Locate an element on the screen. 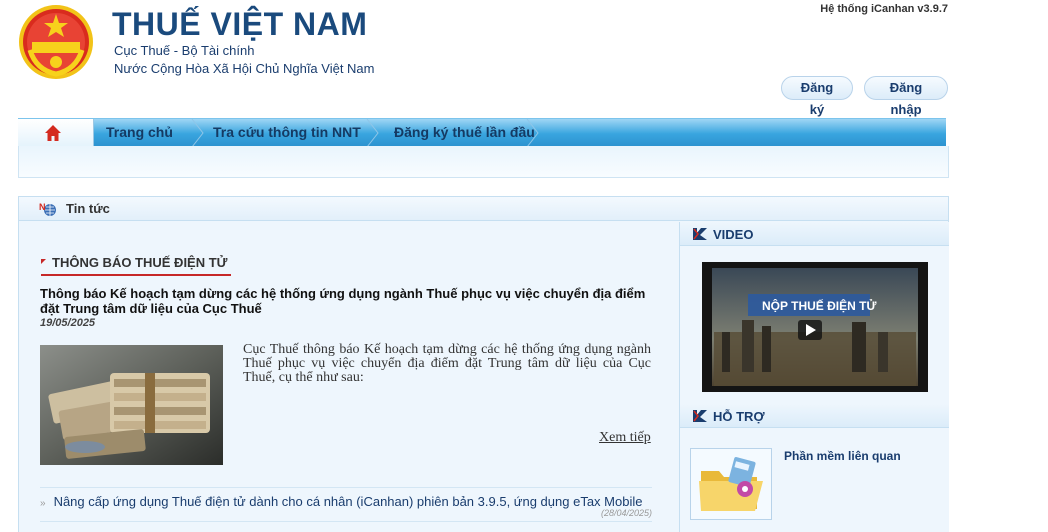 This screenshot has height=532, width=1048. video-caption: NỘP THUẾ ĐIỆN TỬ is located at coordinates (819, 305).